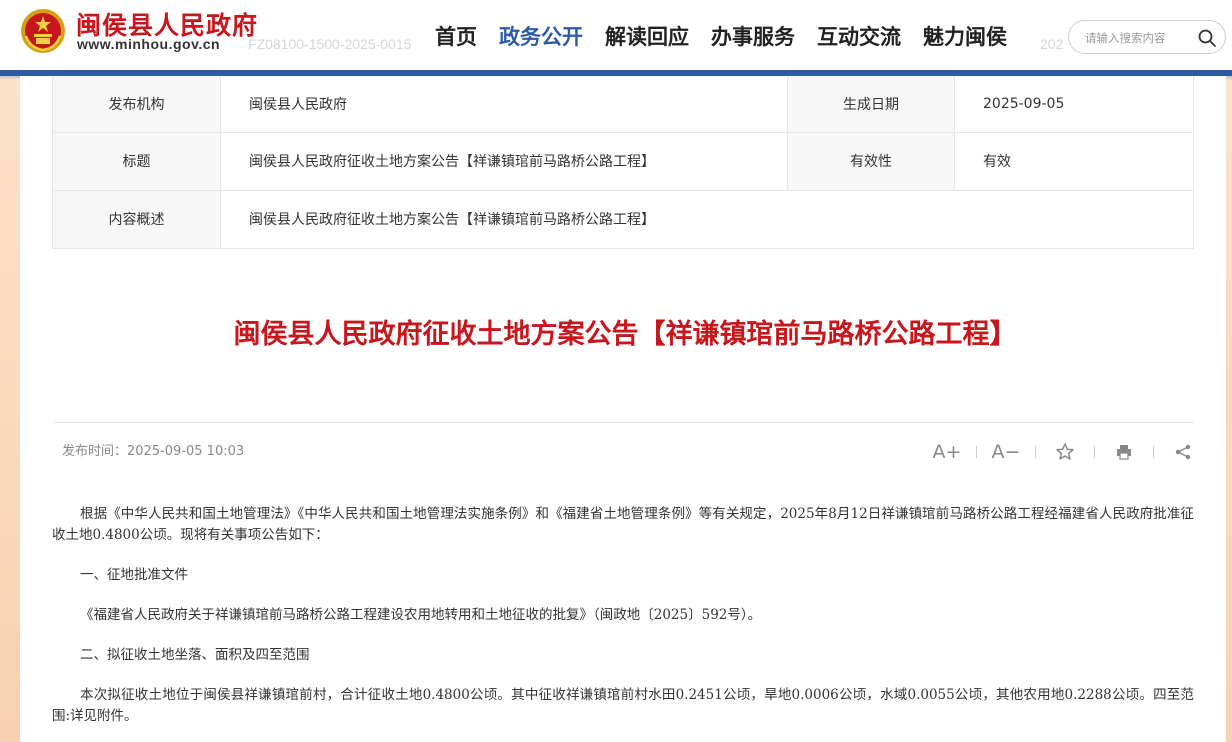 This screenshot has height=742, width=1232. What do you see at coordinates (504, 104) in the screenshot?
I see `publisher-value: 闽侯县人民政府` at bounding box center [504, 104].